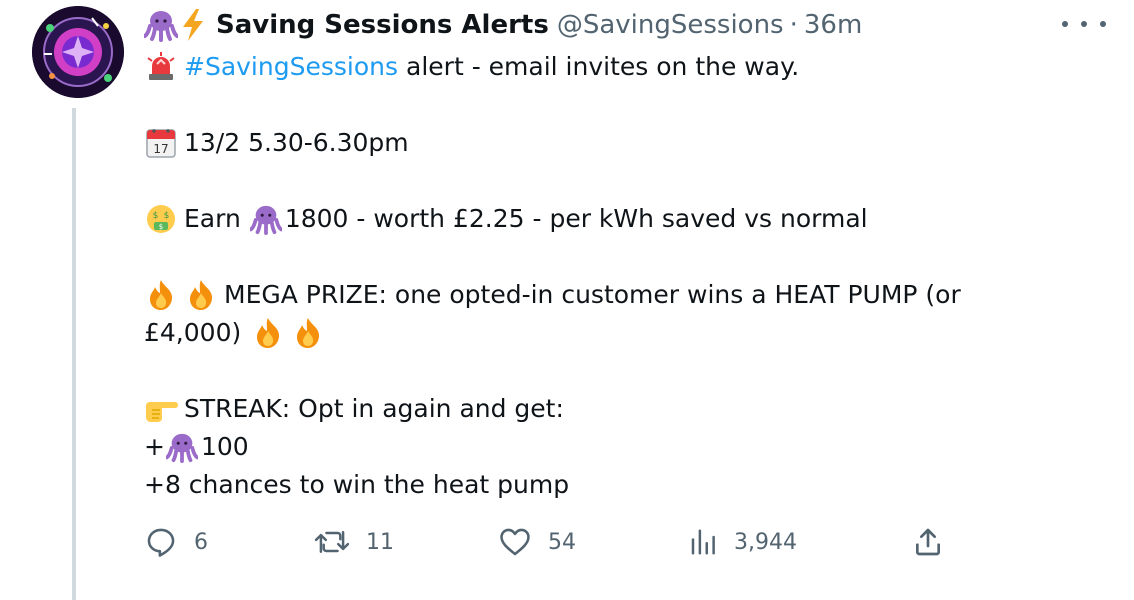 This screenshot has height=600, width=1134. What do you see at coordinates (296, 142) in the screenshot?
I see `tweet-text-segment: 13/2 5.30-6.30pm` at bounding box center [296, 142].